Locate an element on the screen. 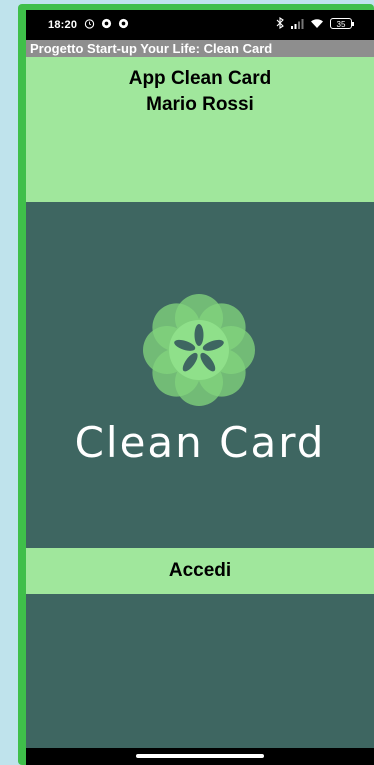 The image size is (374, 765). signal-icon is located at coordinates (297, 23).